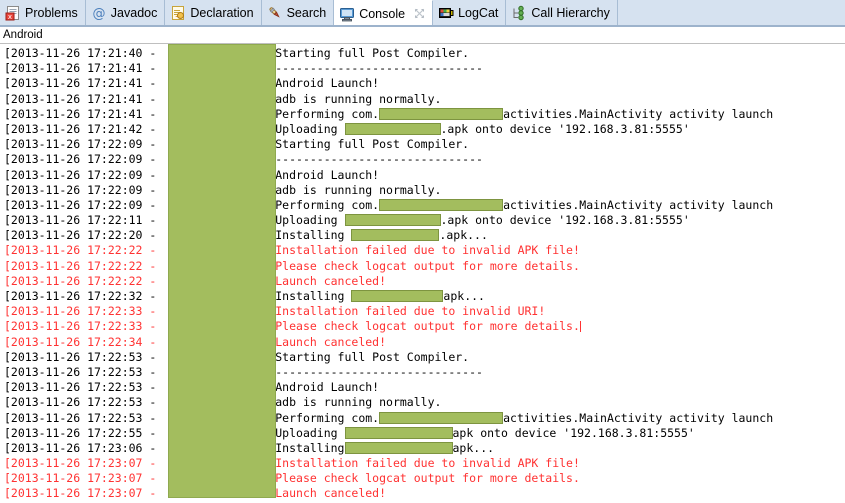 The height and width of the screenshot is (503, 845). I want to click on tab-console: Console, so click(384, 13).